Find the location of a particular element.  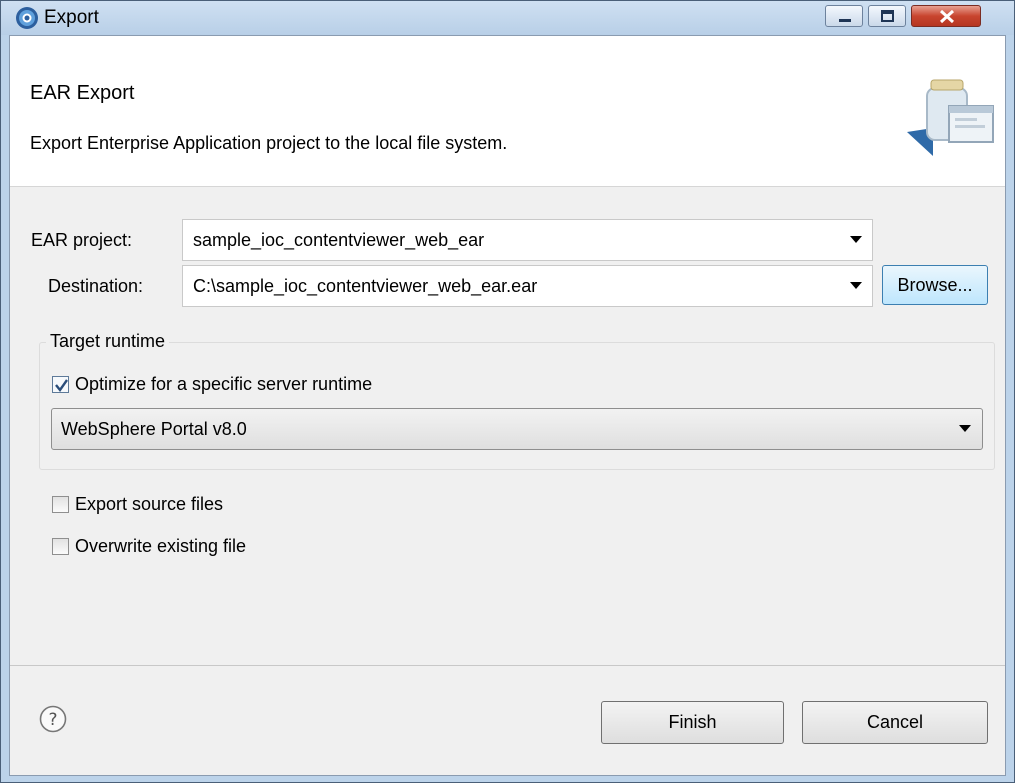

eclipse-app-icon is located at coordinates (27, 18).